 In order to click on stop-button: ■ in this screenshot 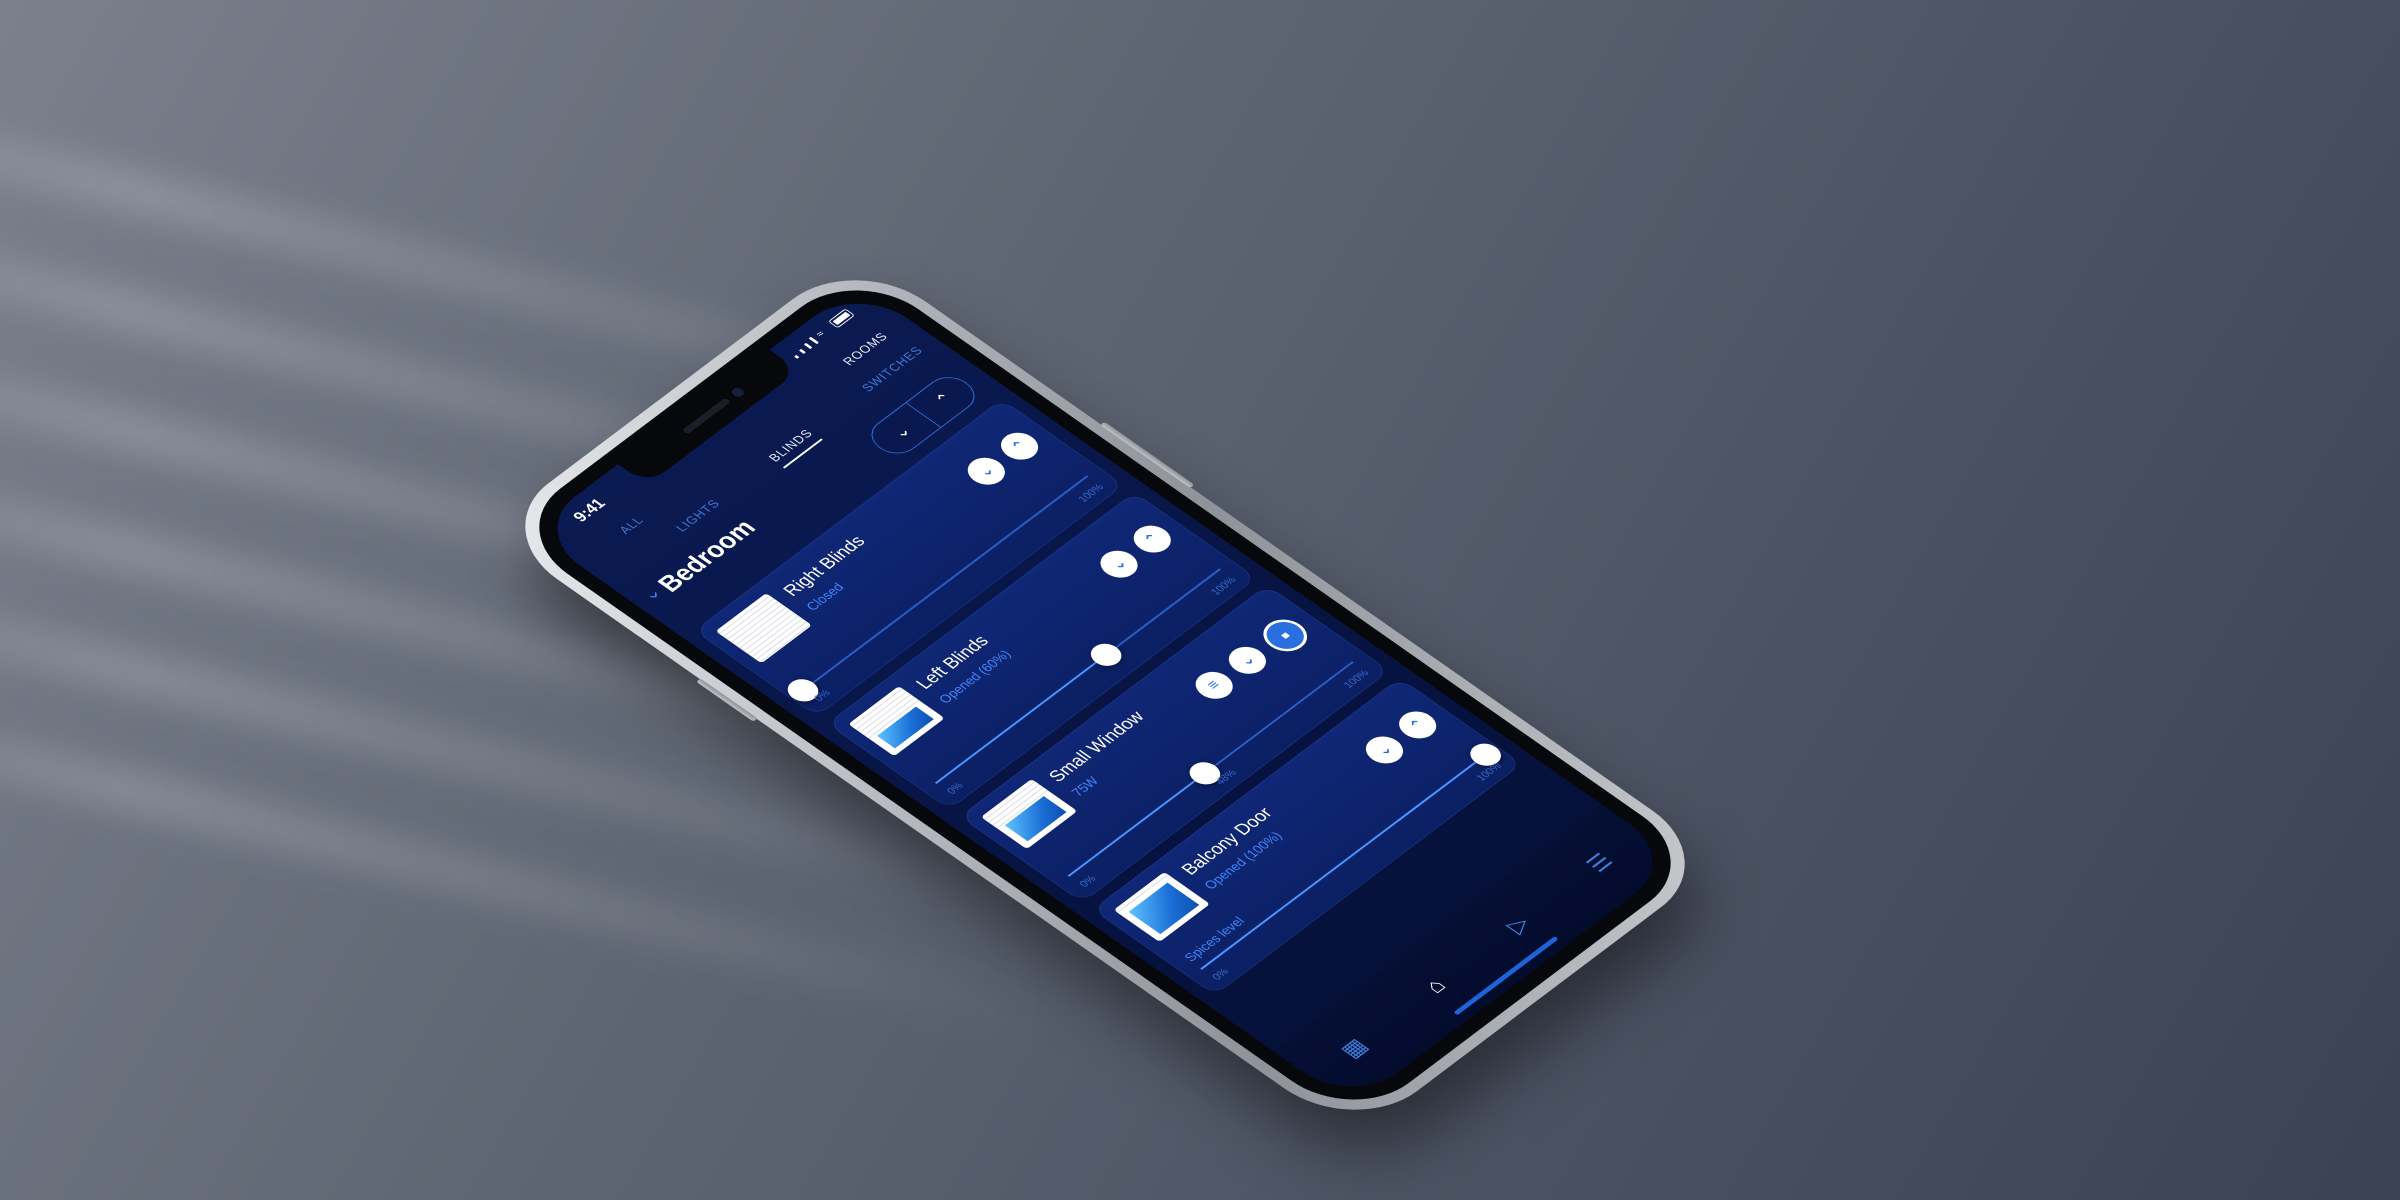, I will do `click(1285, 635)`.